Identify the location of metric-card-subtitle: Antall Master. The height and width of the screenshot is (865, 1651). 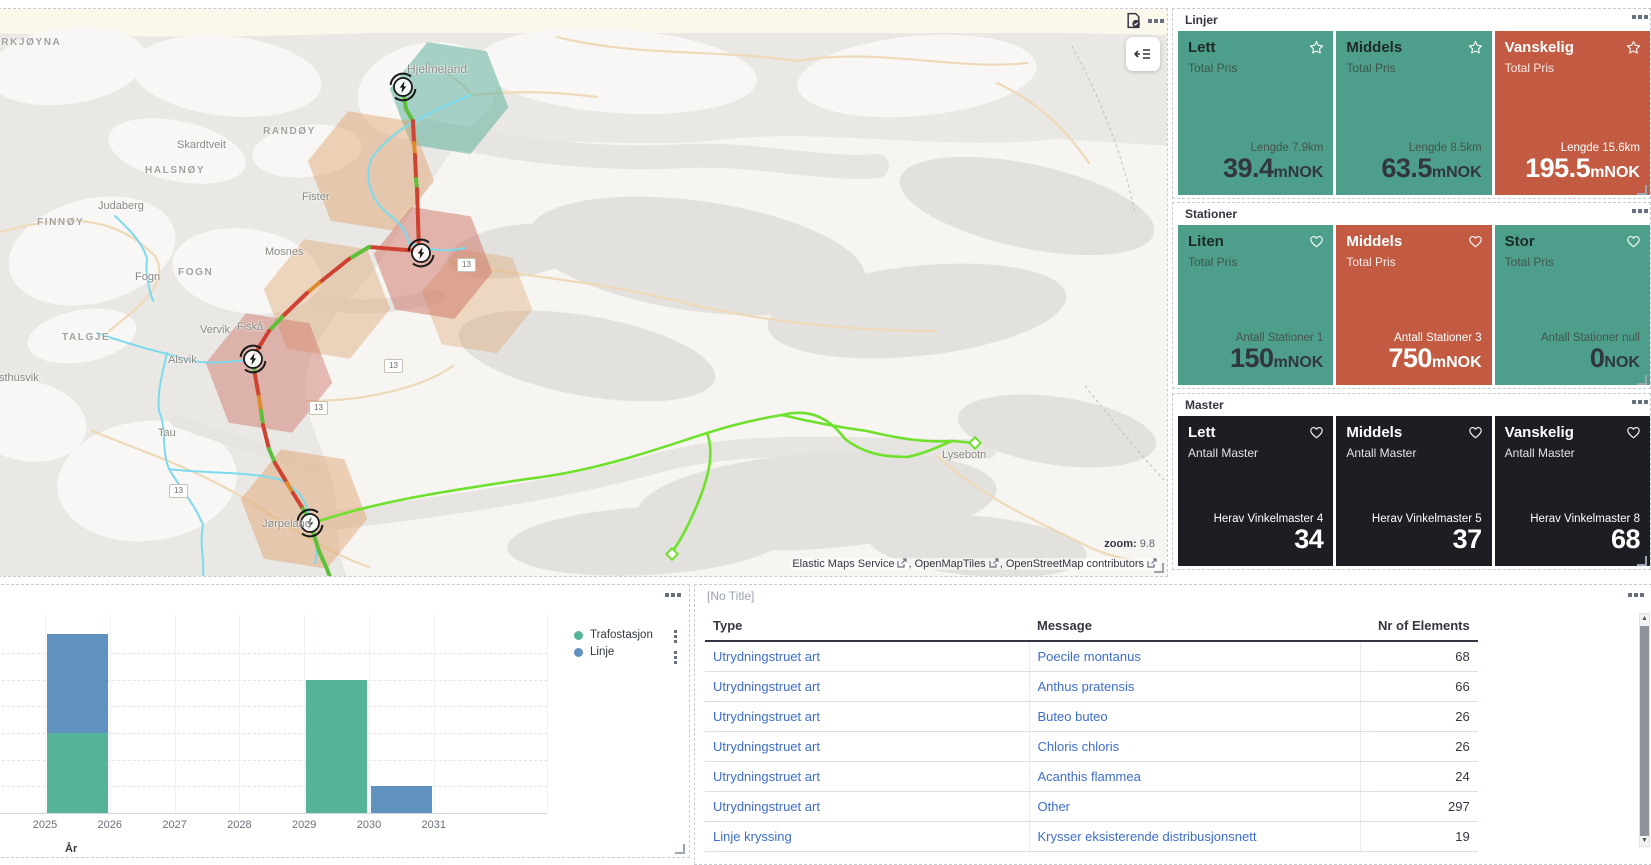
(1381, 453).